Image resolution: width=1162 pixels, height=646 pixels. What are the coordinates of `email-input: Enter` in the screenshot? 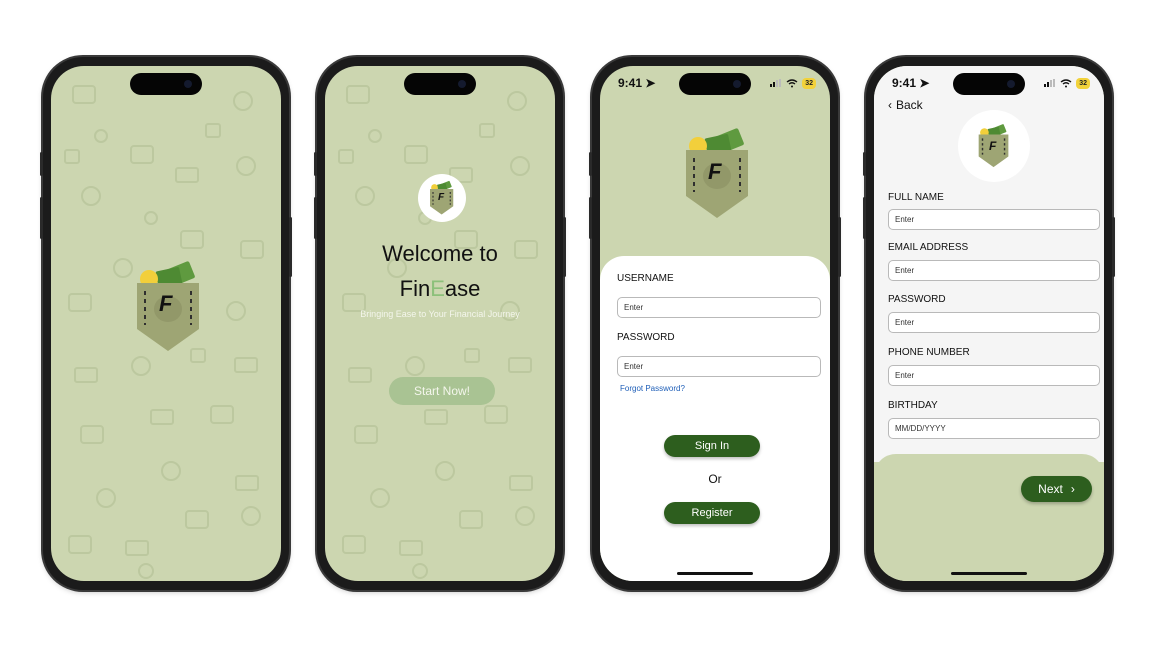 It's located at (994, 270).